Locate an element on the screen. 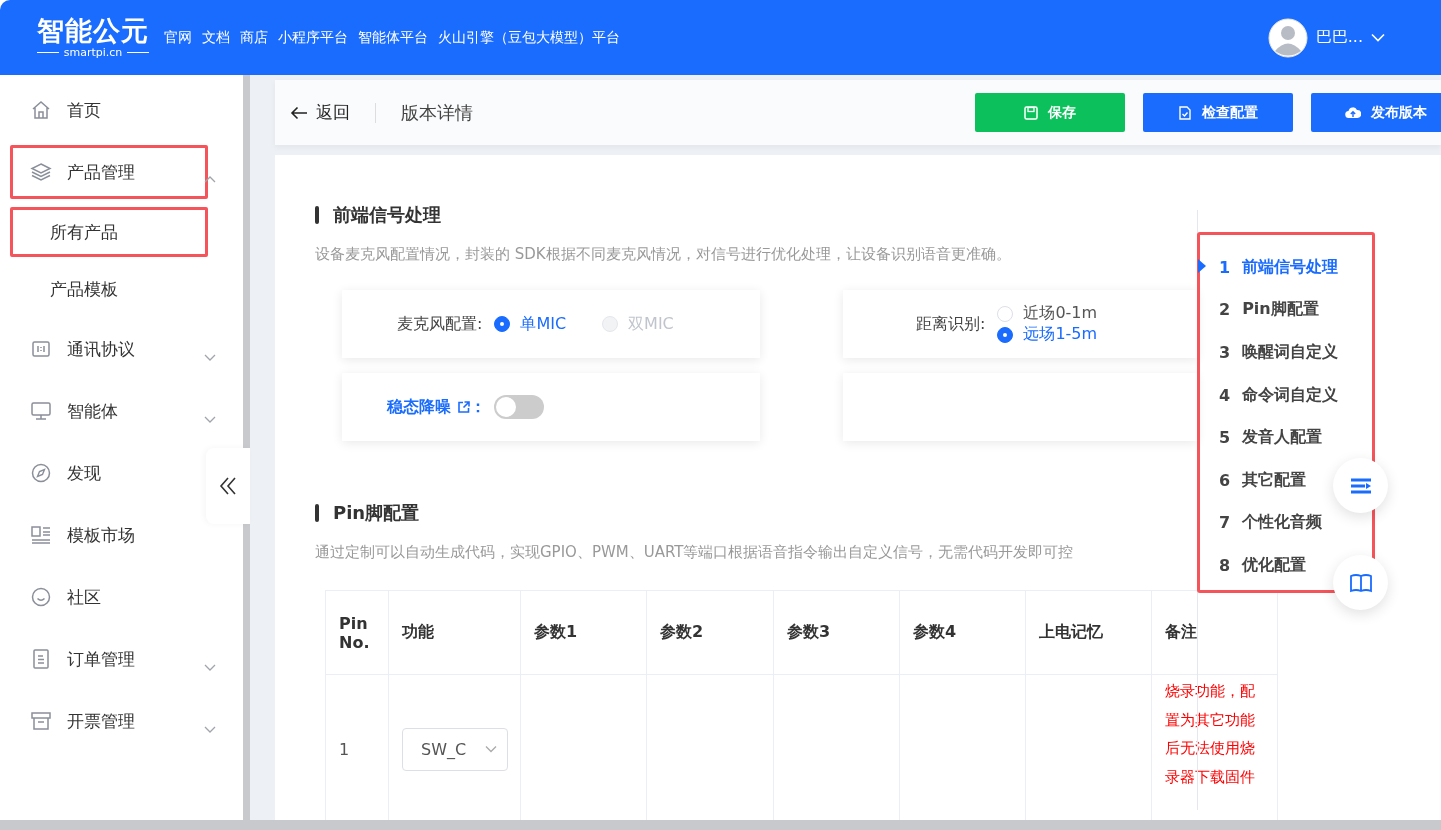  toggle-switch is located at coordinates (519, 407).